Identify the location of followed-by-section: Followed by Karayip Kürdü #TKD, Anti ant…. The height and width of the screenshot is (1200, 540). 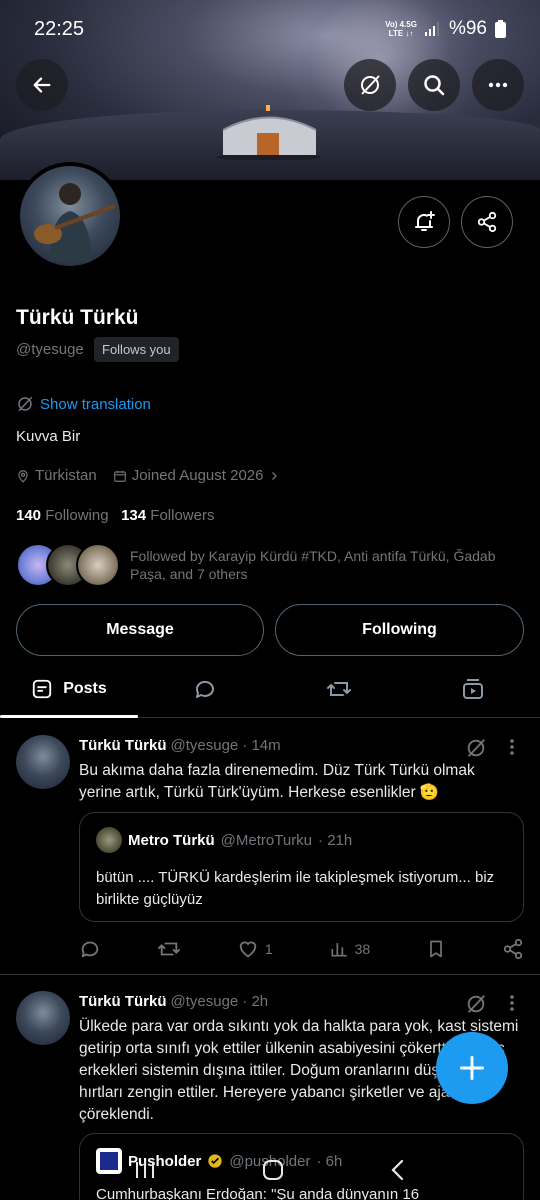
(265, 565).